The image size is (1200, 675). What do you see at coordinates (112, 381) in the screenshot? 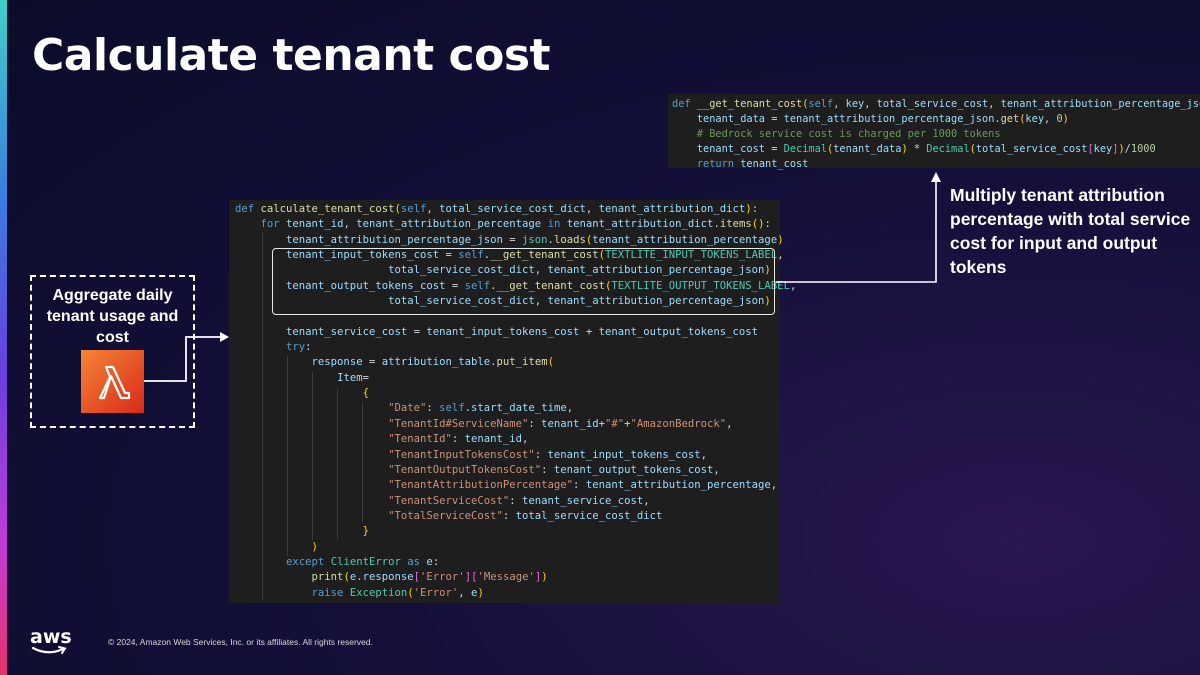
I see `lambda-icon` at bounding box center [112, 381].